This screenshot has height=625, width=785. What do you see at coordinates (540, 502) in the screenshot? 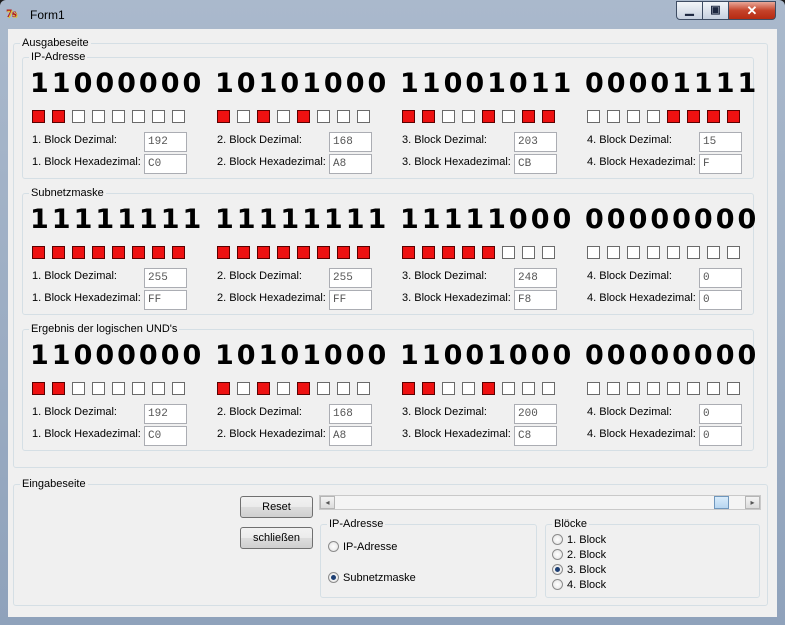
I see `block-value-scrollbar: ◂ ▸` at bounding box center [540, 502].